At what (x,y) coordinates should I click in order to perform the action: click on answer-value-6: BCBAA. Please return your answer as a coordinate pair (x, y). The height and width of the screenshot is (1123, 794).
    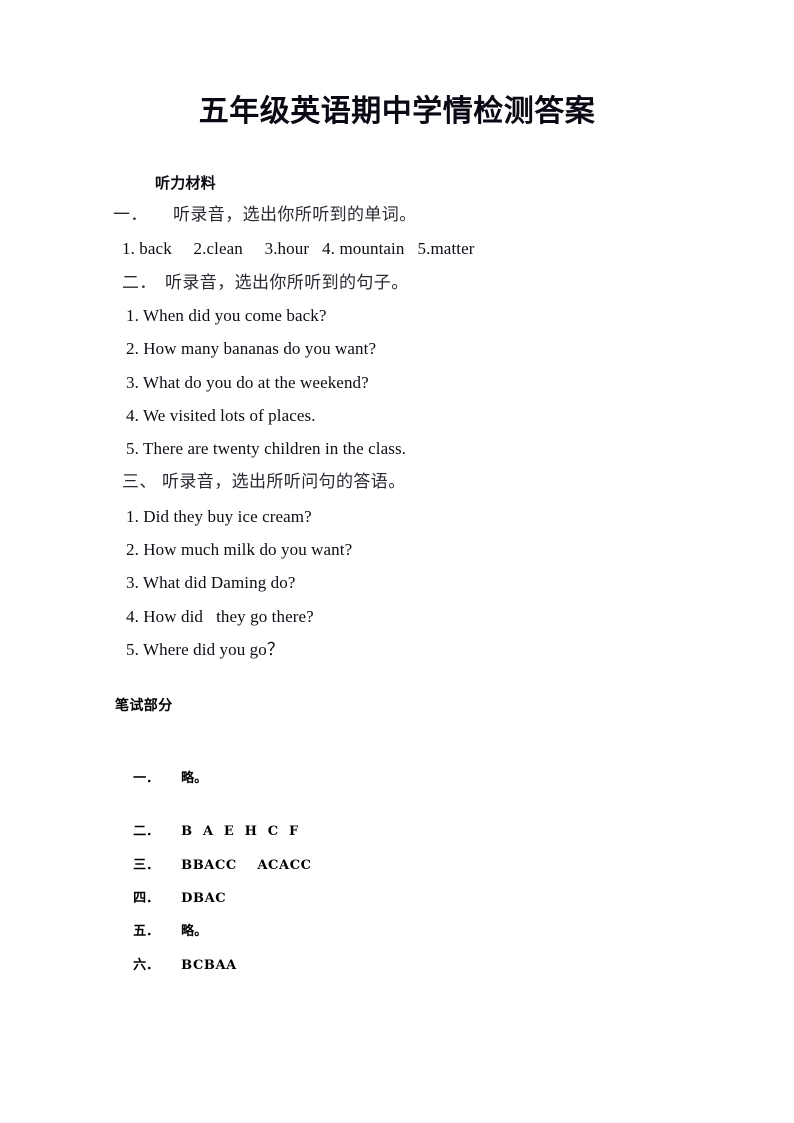
    Looking at the image, I should click on (209, 965).